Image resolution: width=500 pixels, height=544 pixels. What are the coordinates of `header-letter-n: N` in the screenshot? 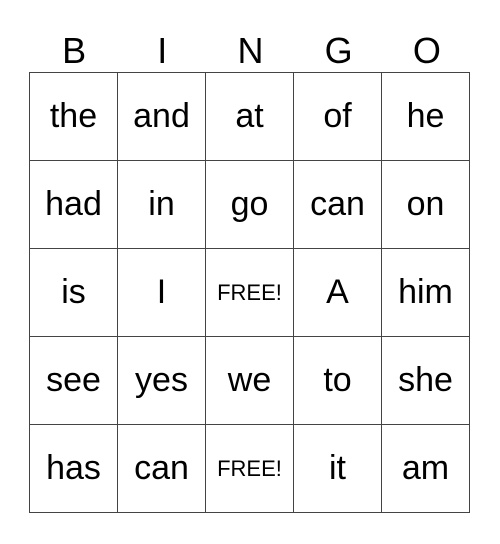 It's located at (250, 50).